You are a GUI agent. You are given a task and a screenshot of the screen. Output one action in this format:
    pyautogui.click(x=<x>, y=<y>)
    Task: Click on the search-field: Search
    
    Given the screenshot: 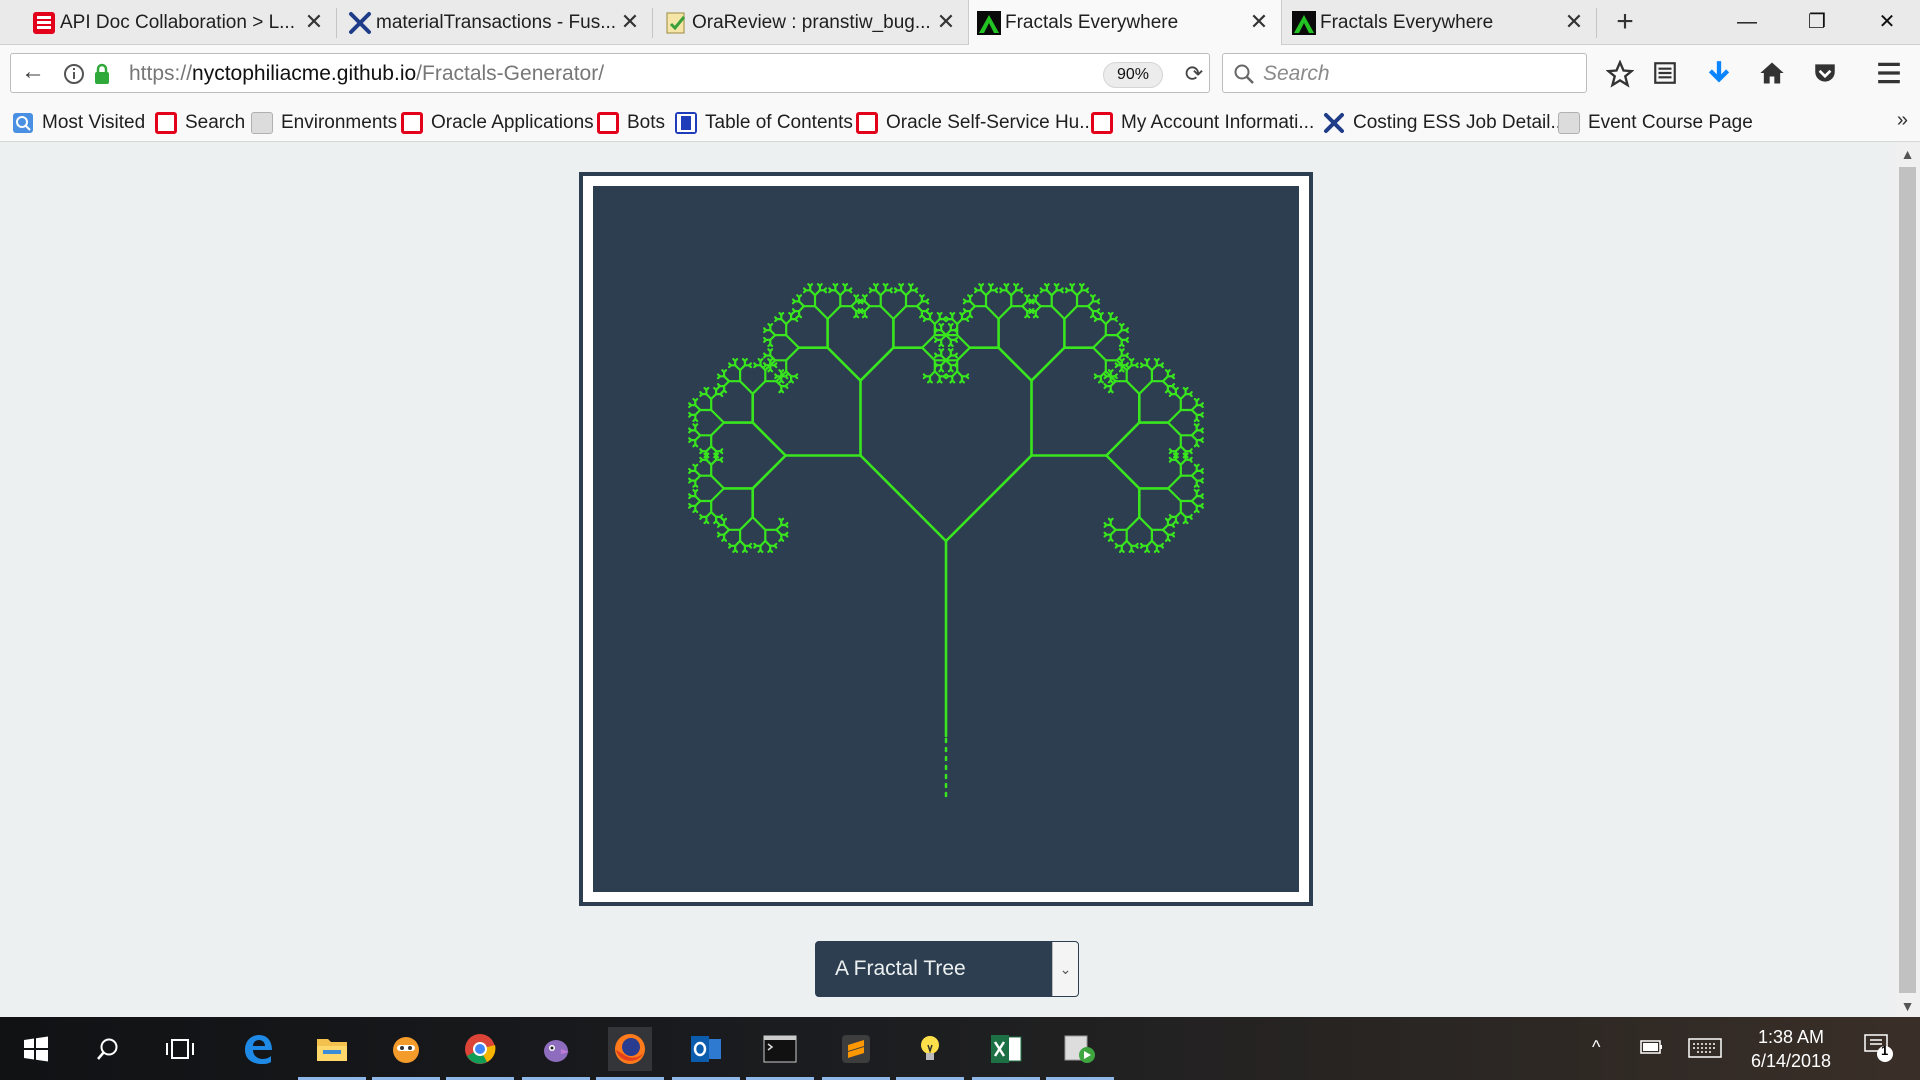 What is the action you would take?
    pyautogui.click(x=1404, y=73)
    